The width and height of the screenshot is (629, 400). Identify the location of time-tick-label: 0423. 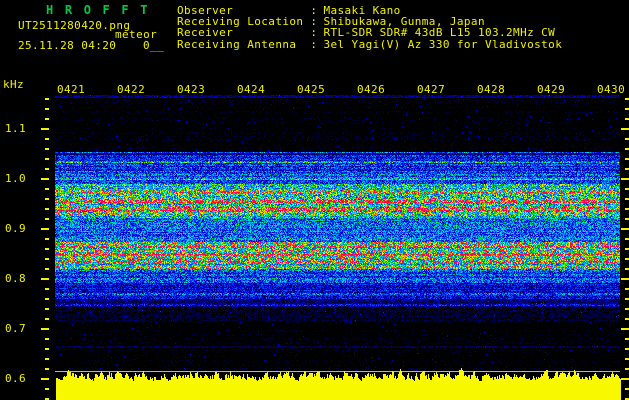
(191, 89).